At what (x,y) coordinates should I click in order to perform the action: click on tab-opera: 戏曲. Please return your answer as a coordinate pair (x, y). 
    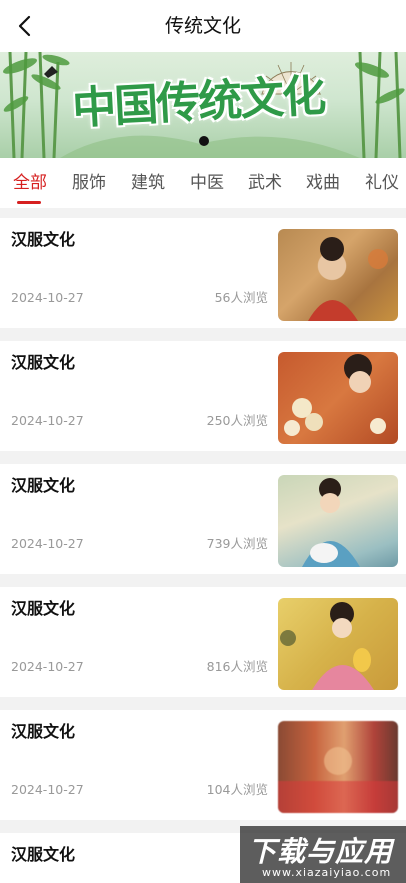
    Looking at the image, I should click on (323, 183).